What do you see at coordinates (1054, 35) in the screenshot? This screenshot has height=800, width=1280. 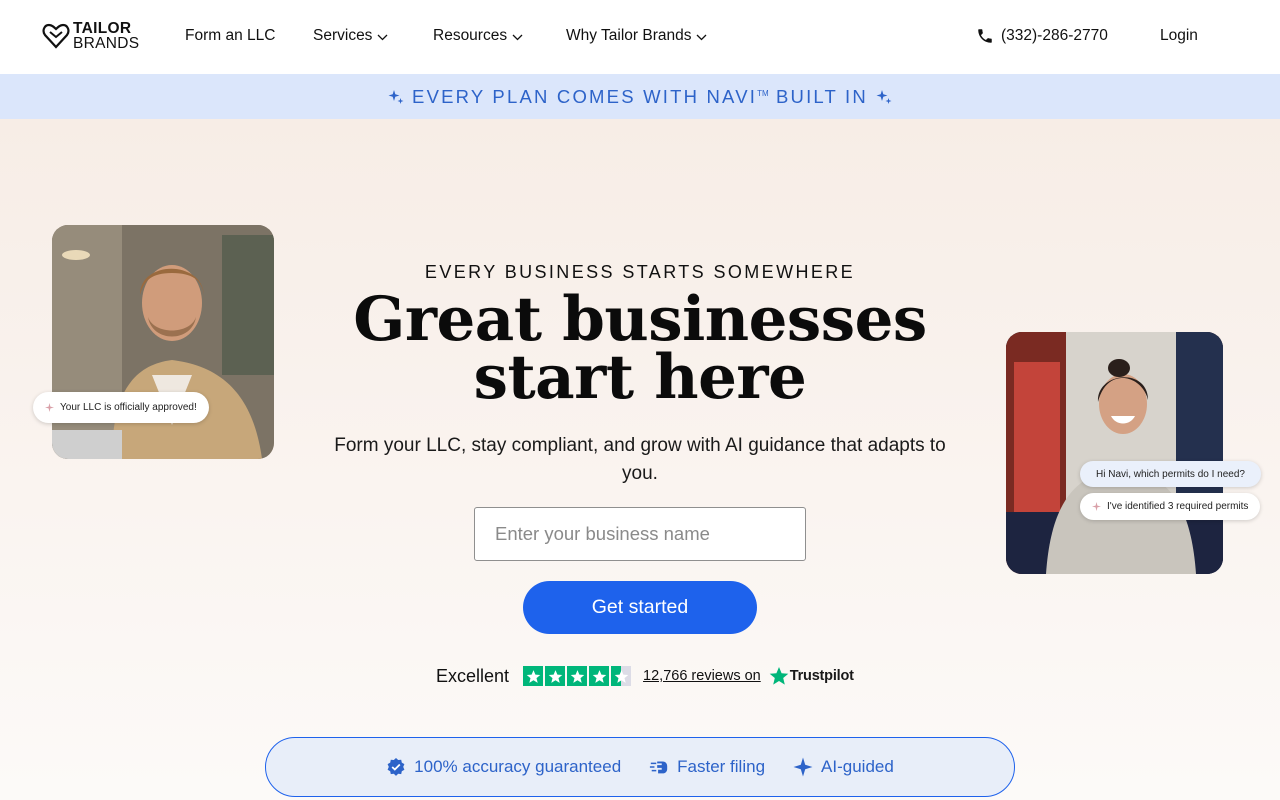 I see `phone-number: (332)-286-2770` at bounding box center [1054, 35].